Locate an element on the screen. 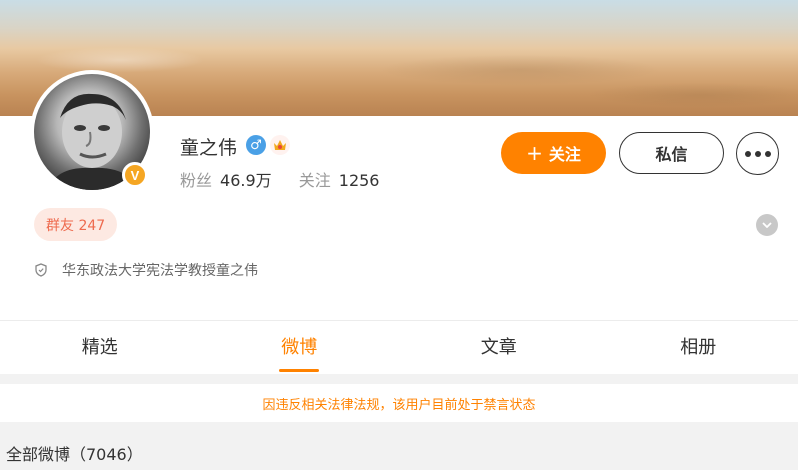 This screenshot has width=798, height=470. chevron-down-icon is located at coordinates (767, 225).